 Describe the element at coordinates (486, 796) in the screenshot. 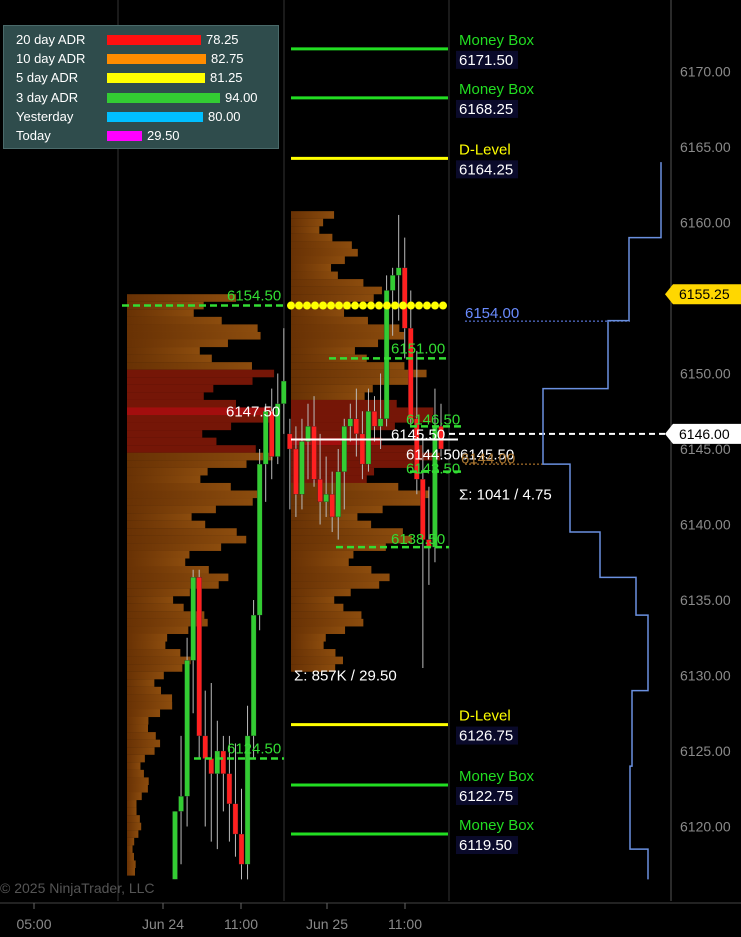

I see `level-value: 6122.75` at that location.